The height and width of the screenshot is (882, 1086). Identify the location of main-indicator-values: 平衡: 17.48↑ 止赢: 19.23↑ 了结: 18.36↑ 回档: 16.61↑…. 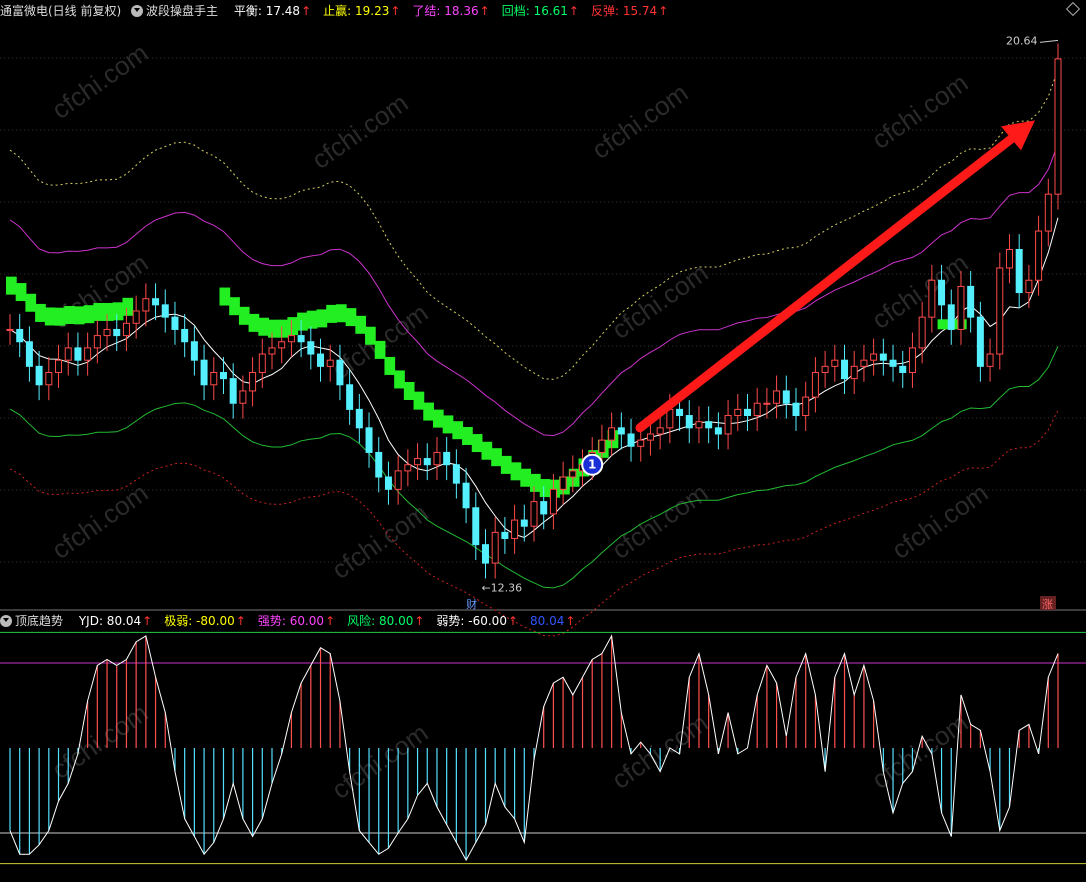
(457, 11).